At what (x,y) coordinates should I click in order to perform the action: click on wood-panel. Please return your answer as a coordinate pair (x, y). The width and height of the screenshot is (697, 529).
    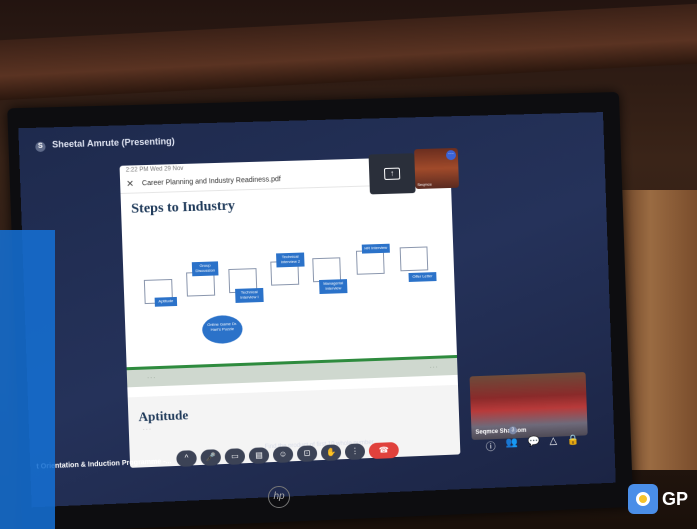
    Looking at the image, I should click on (658, 330).